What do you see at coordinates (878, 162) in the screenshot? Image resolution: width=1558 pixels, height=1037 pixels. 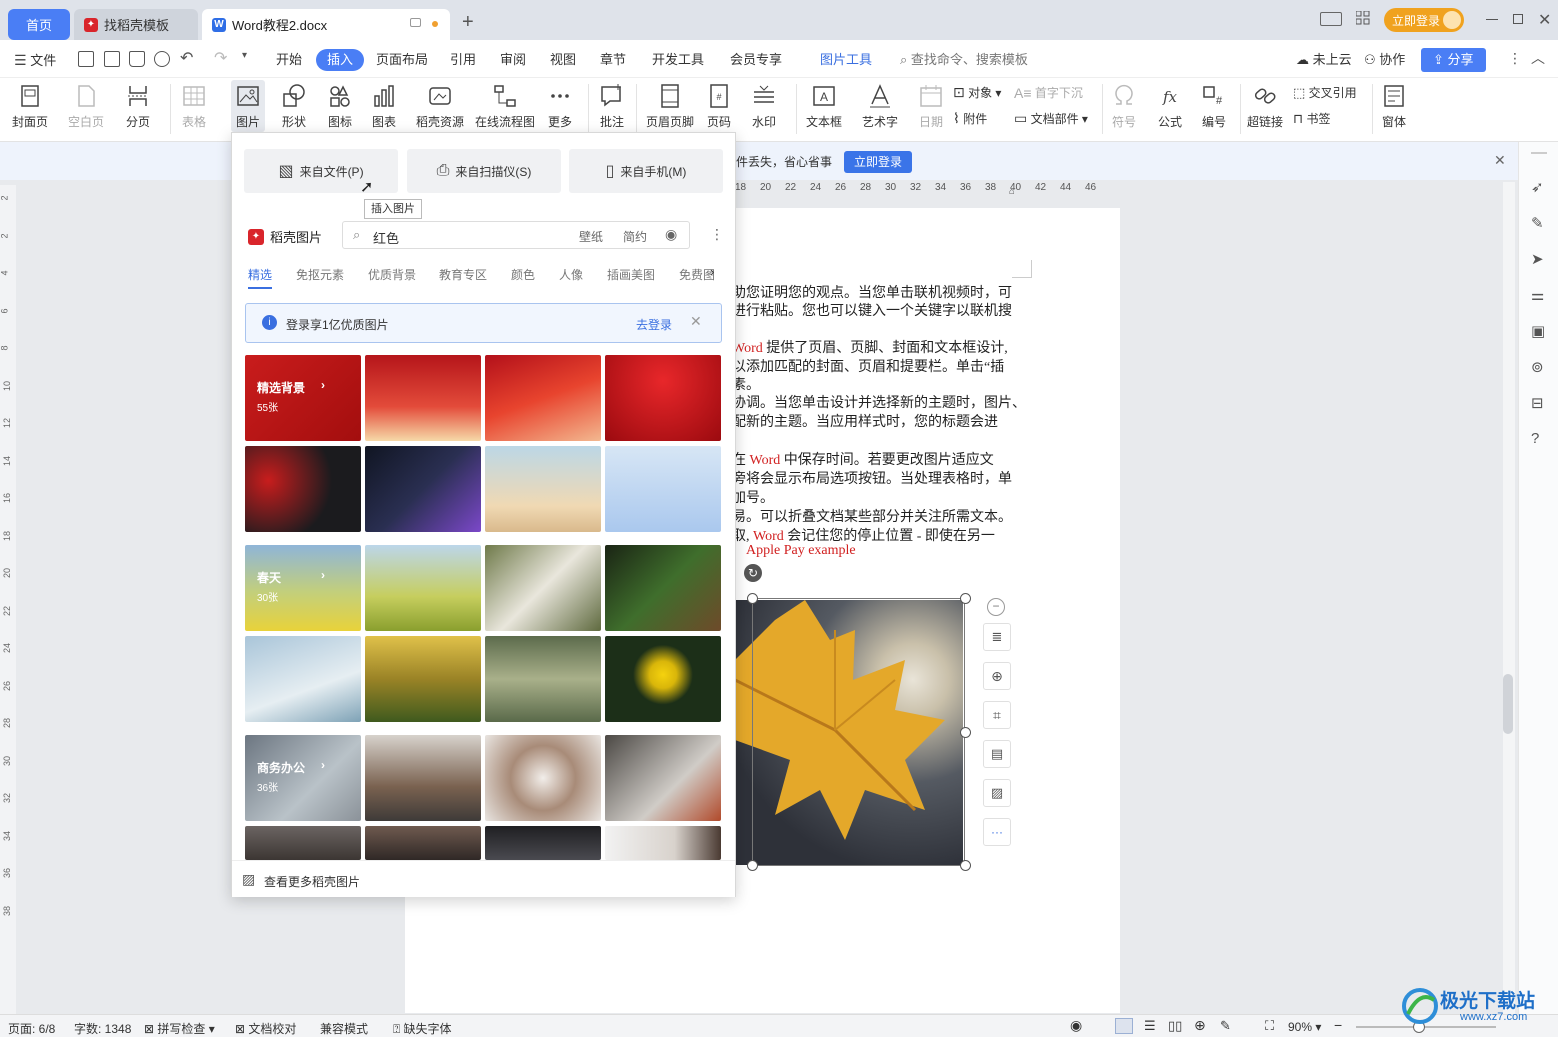 I see `notification-login-button: 立即登录` at bounding box center [878, 162].